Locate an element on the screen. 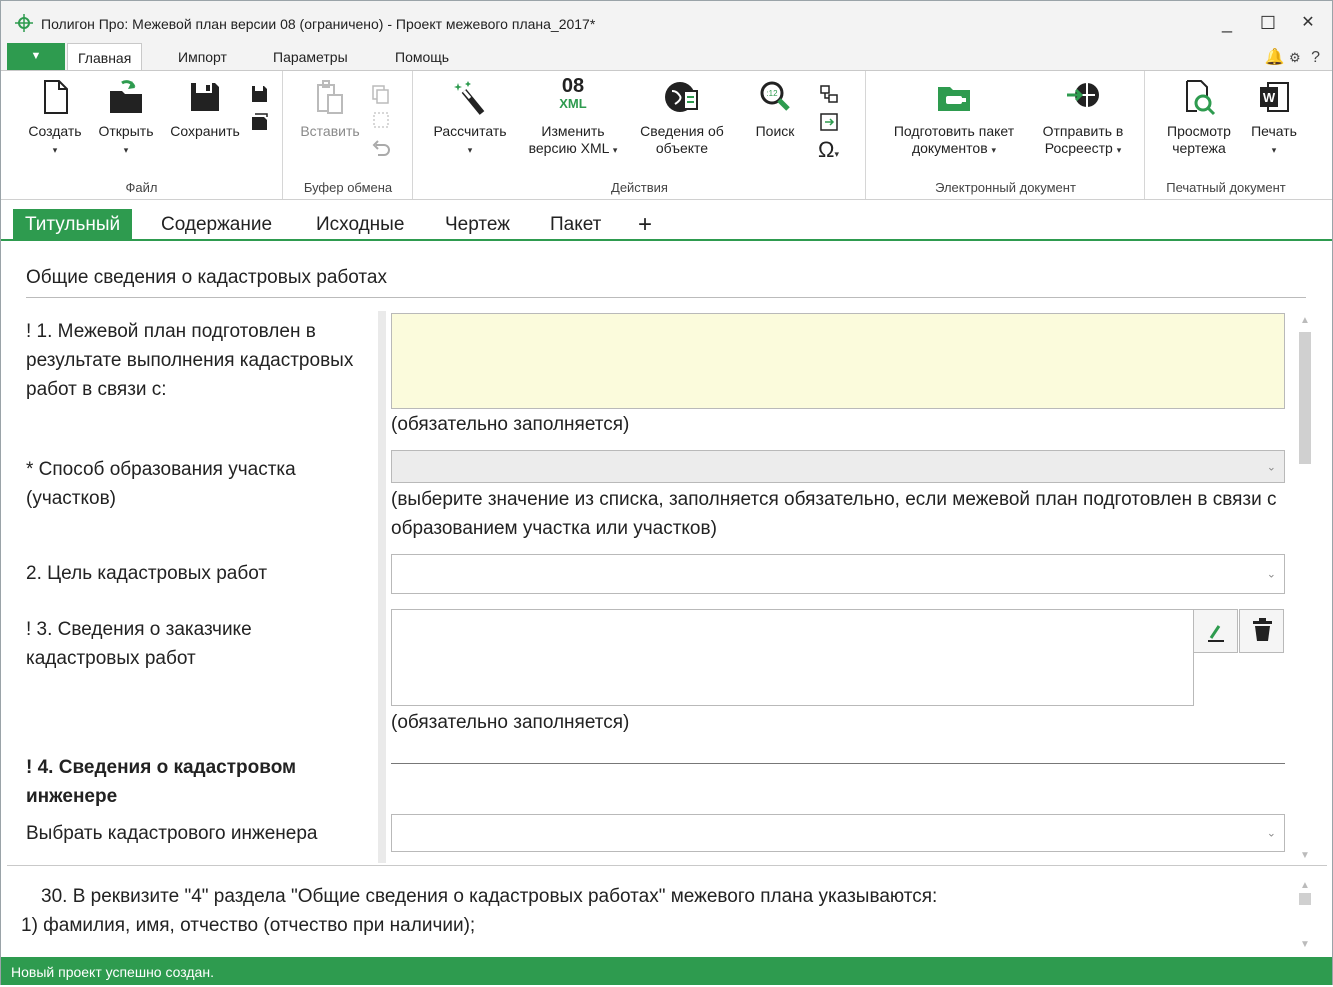 This screenshot has width=1333, height=987. ribbon-group-file: Создать ▾ Открыть ▾ Сохранить Файл is located at coordinates (142, 135).